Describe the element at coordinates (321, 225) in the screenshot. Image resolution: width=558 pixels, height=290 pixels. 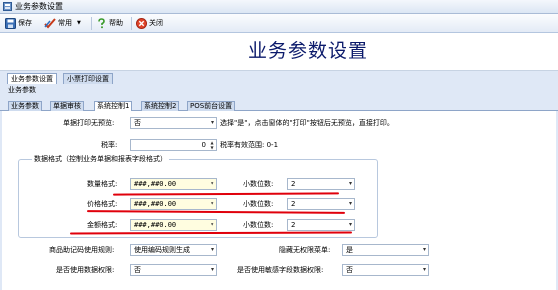
I see `amount-decimals-select: 2 ▾` at that location.